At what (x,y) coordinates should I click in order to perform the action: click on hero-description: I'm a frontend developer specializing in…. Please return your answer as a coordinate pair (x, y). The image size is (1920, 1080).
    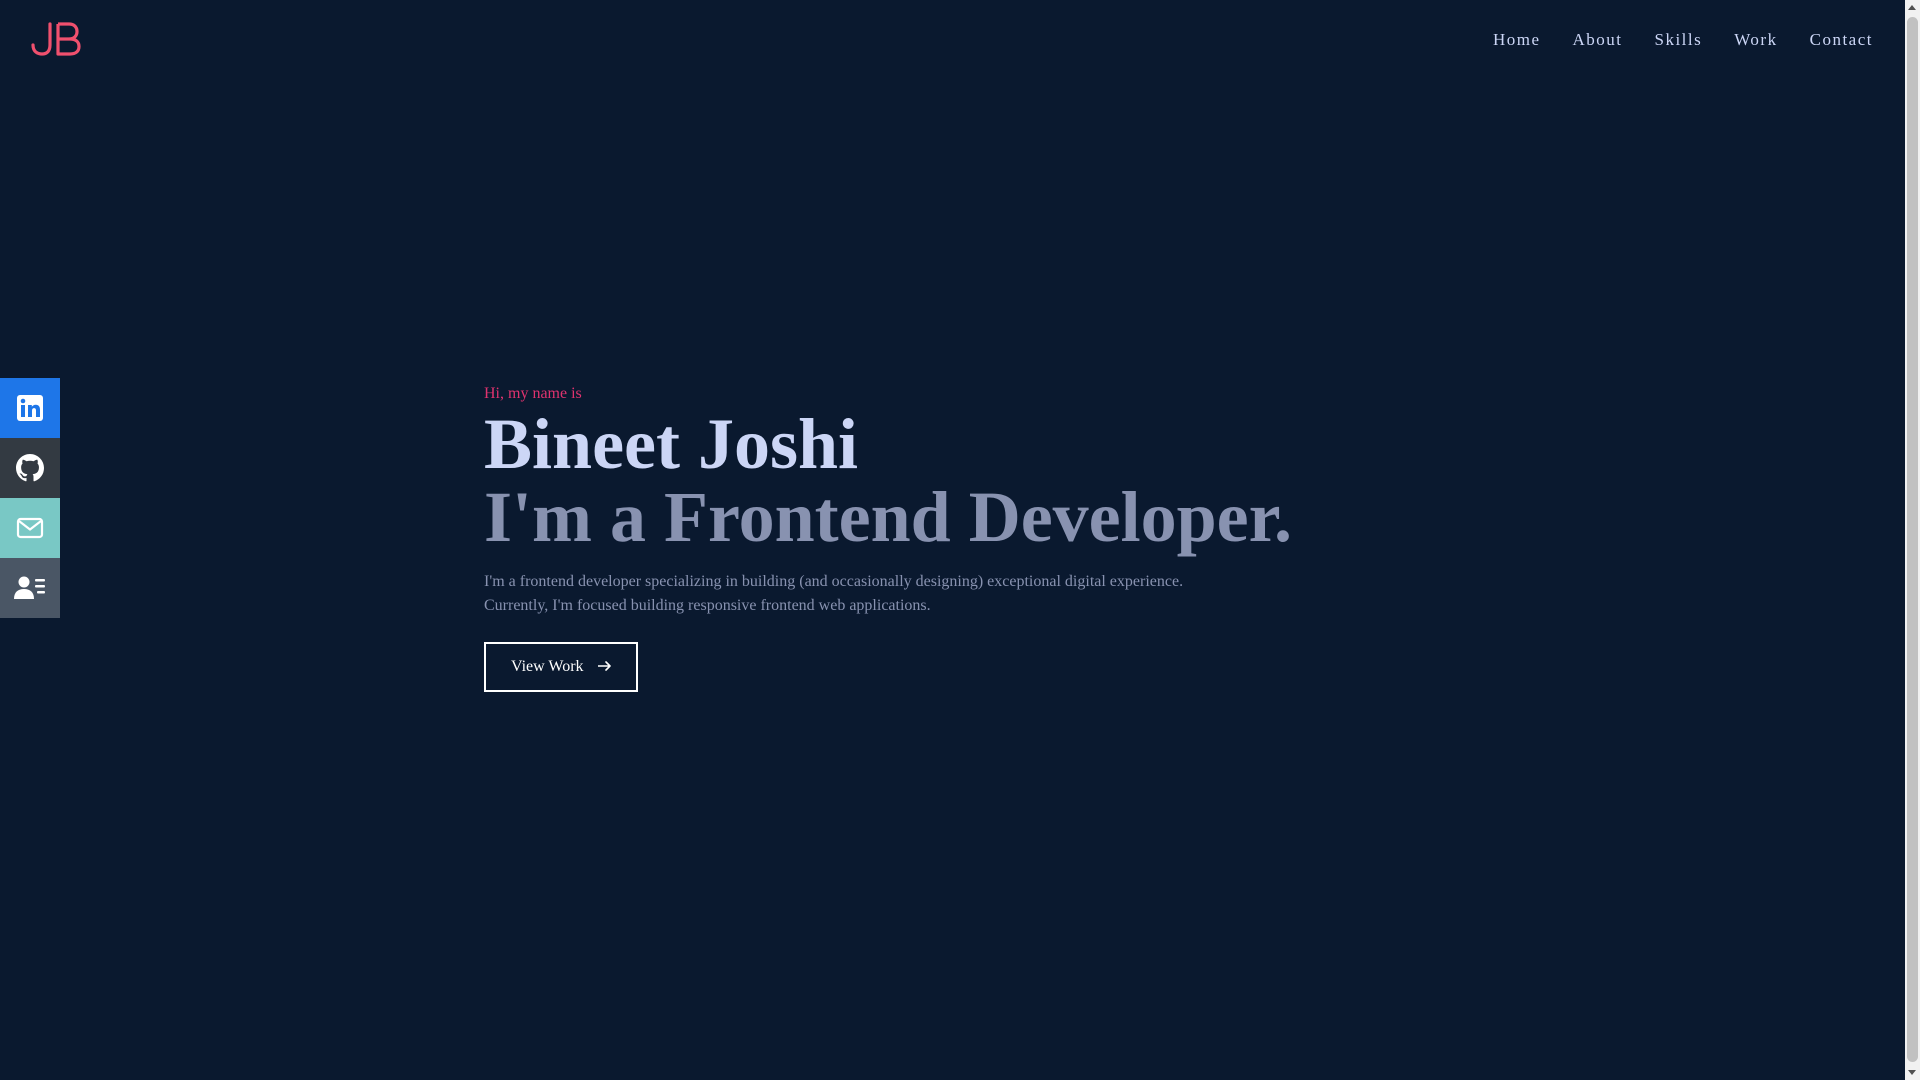
    Looking at the image, I should click on (934, 594).